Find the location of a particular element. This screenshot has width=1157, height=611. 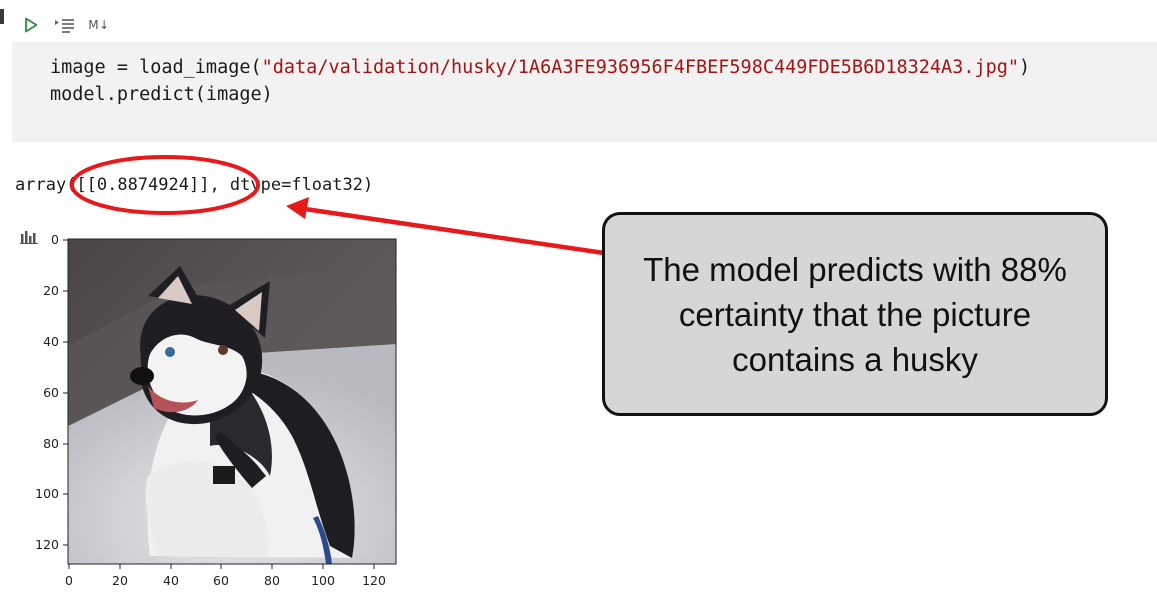

x-tick-label: 20 is located at coordinates (120, 580).